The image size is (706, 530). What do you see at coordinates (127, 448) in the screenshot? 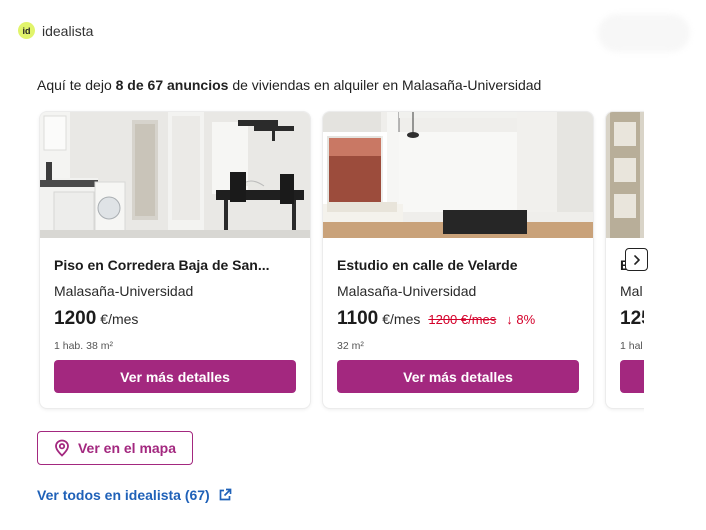
I see `view-on-map-label: Ver en el mapa` at bounding box center [127, 448].